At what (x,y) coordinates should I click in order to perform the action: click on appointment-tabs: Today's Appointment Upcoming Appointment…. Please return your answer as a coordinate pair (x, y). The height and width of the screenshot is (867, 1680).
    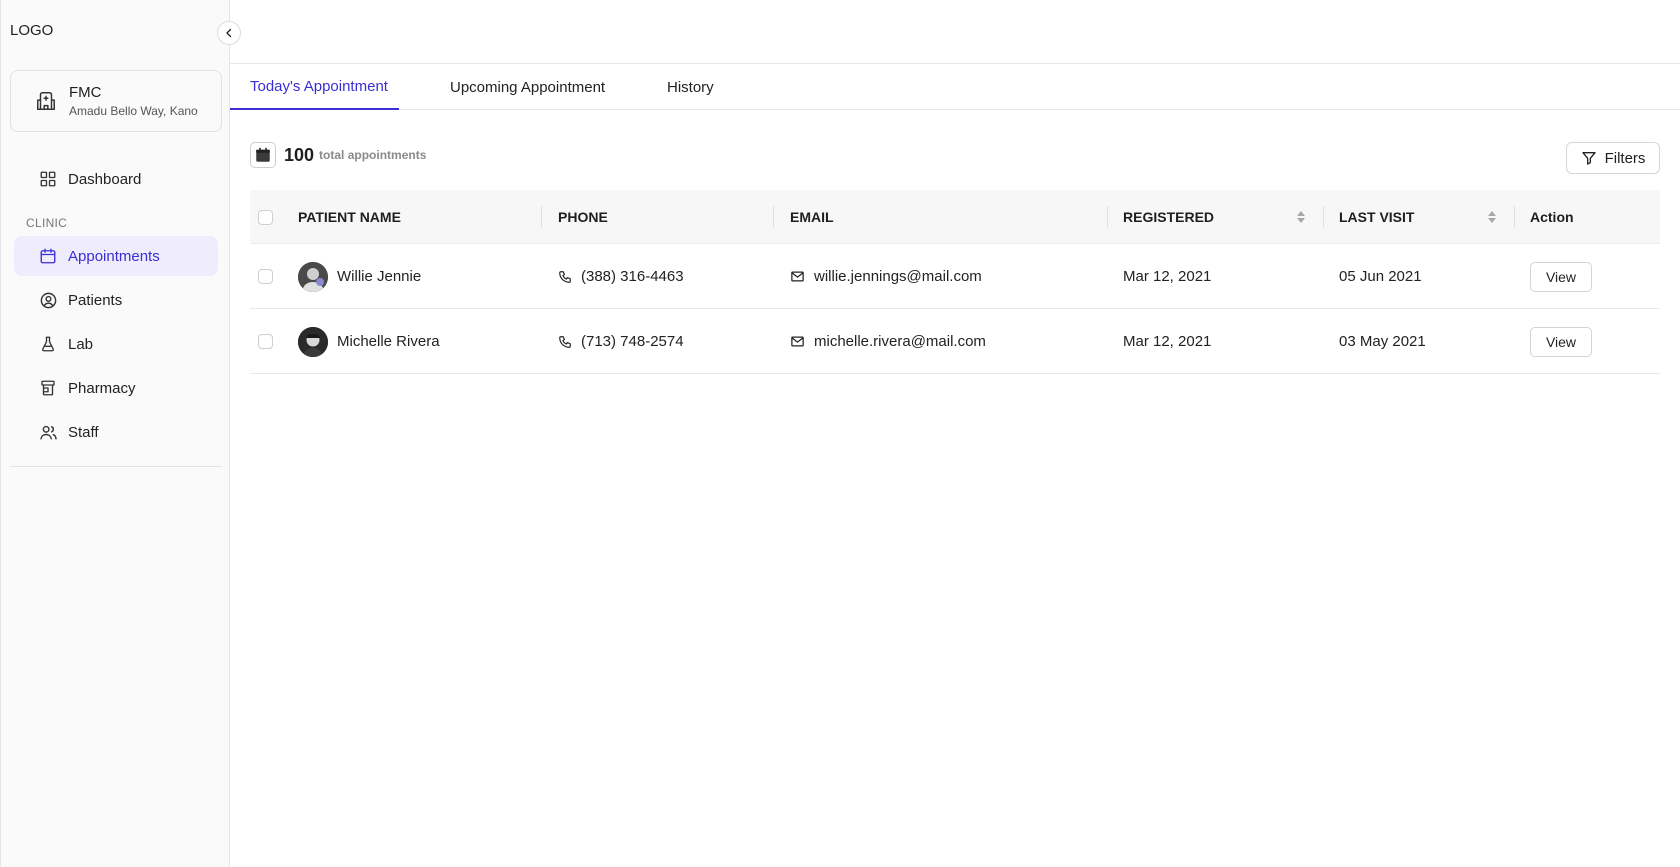
    Looking at the image, I should click on (955, 87).